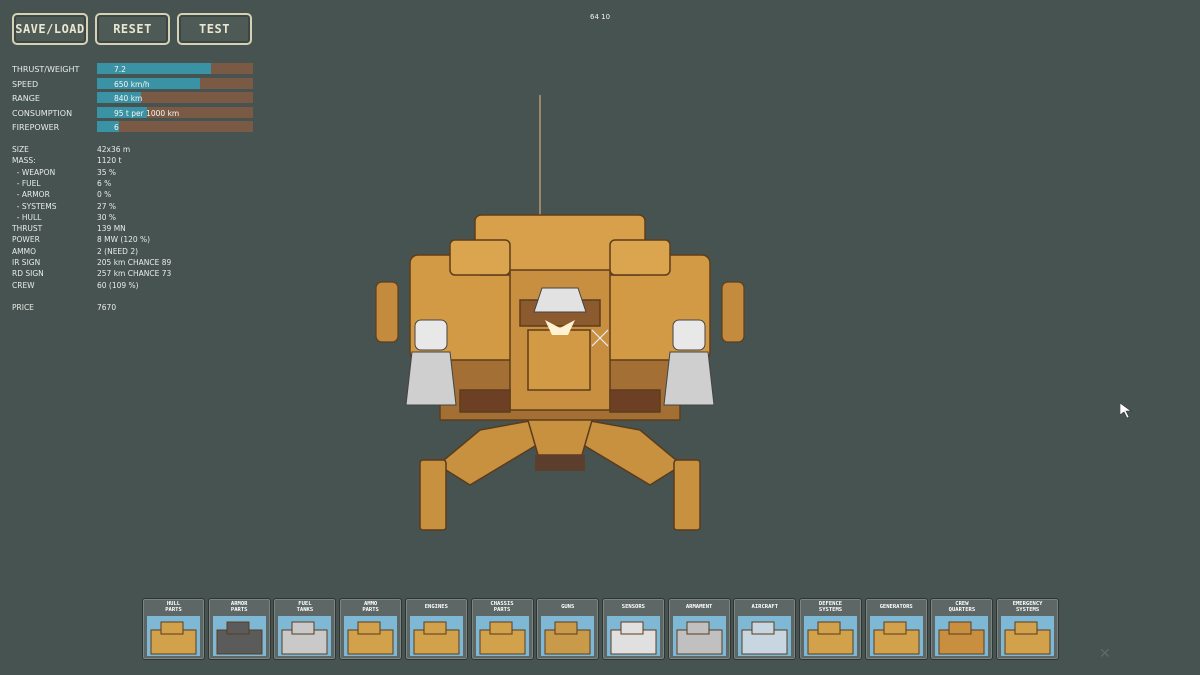 The width and height of the screenshot is (1200, 675). What do you see at coordinates (134, 274) in the screenshot?
I see `info-value: 257 km CHANCE 73` at bounding box center [134, 274].